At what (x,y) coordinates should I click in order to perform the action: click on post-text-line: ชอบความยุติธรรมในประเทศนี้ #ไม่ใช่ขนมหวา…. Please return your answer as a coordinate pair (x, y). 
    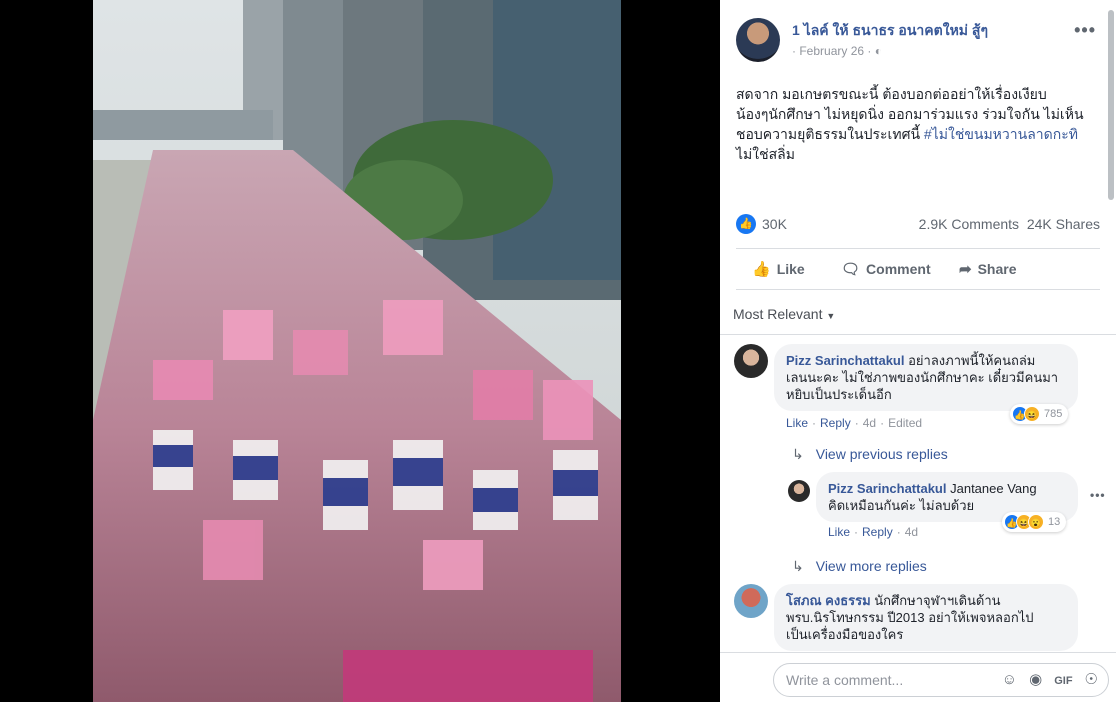
    Looking at the image, I should click on (921, 134).